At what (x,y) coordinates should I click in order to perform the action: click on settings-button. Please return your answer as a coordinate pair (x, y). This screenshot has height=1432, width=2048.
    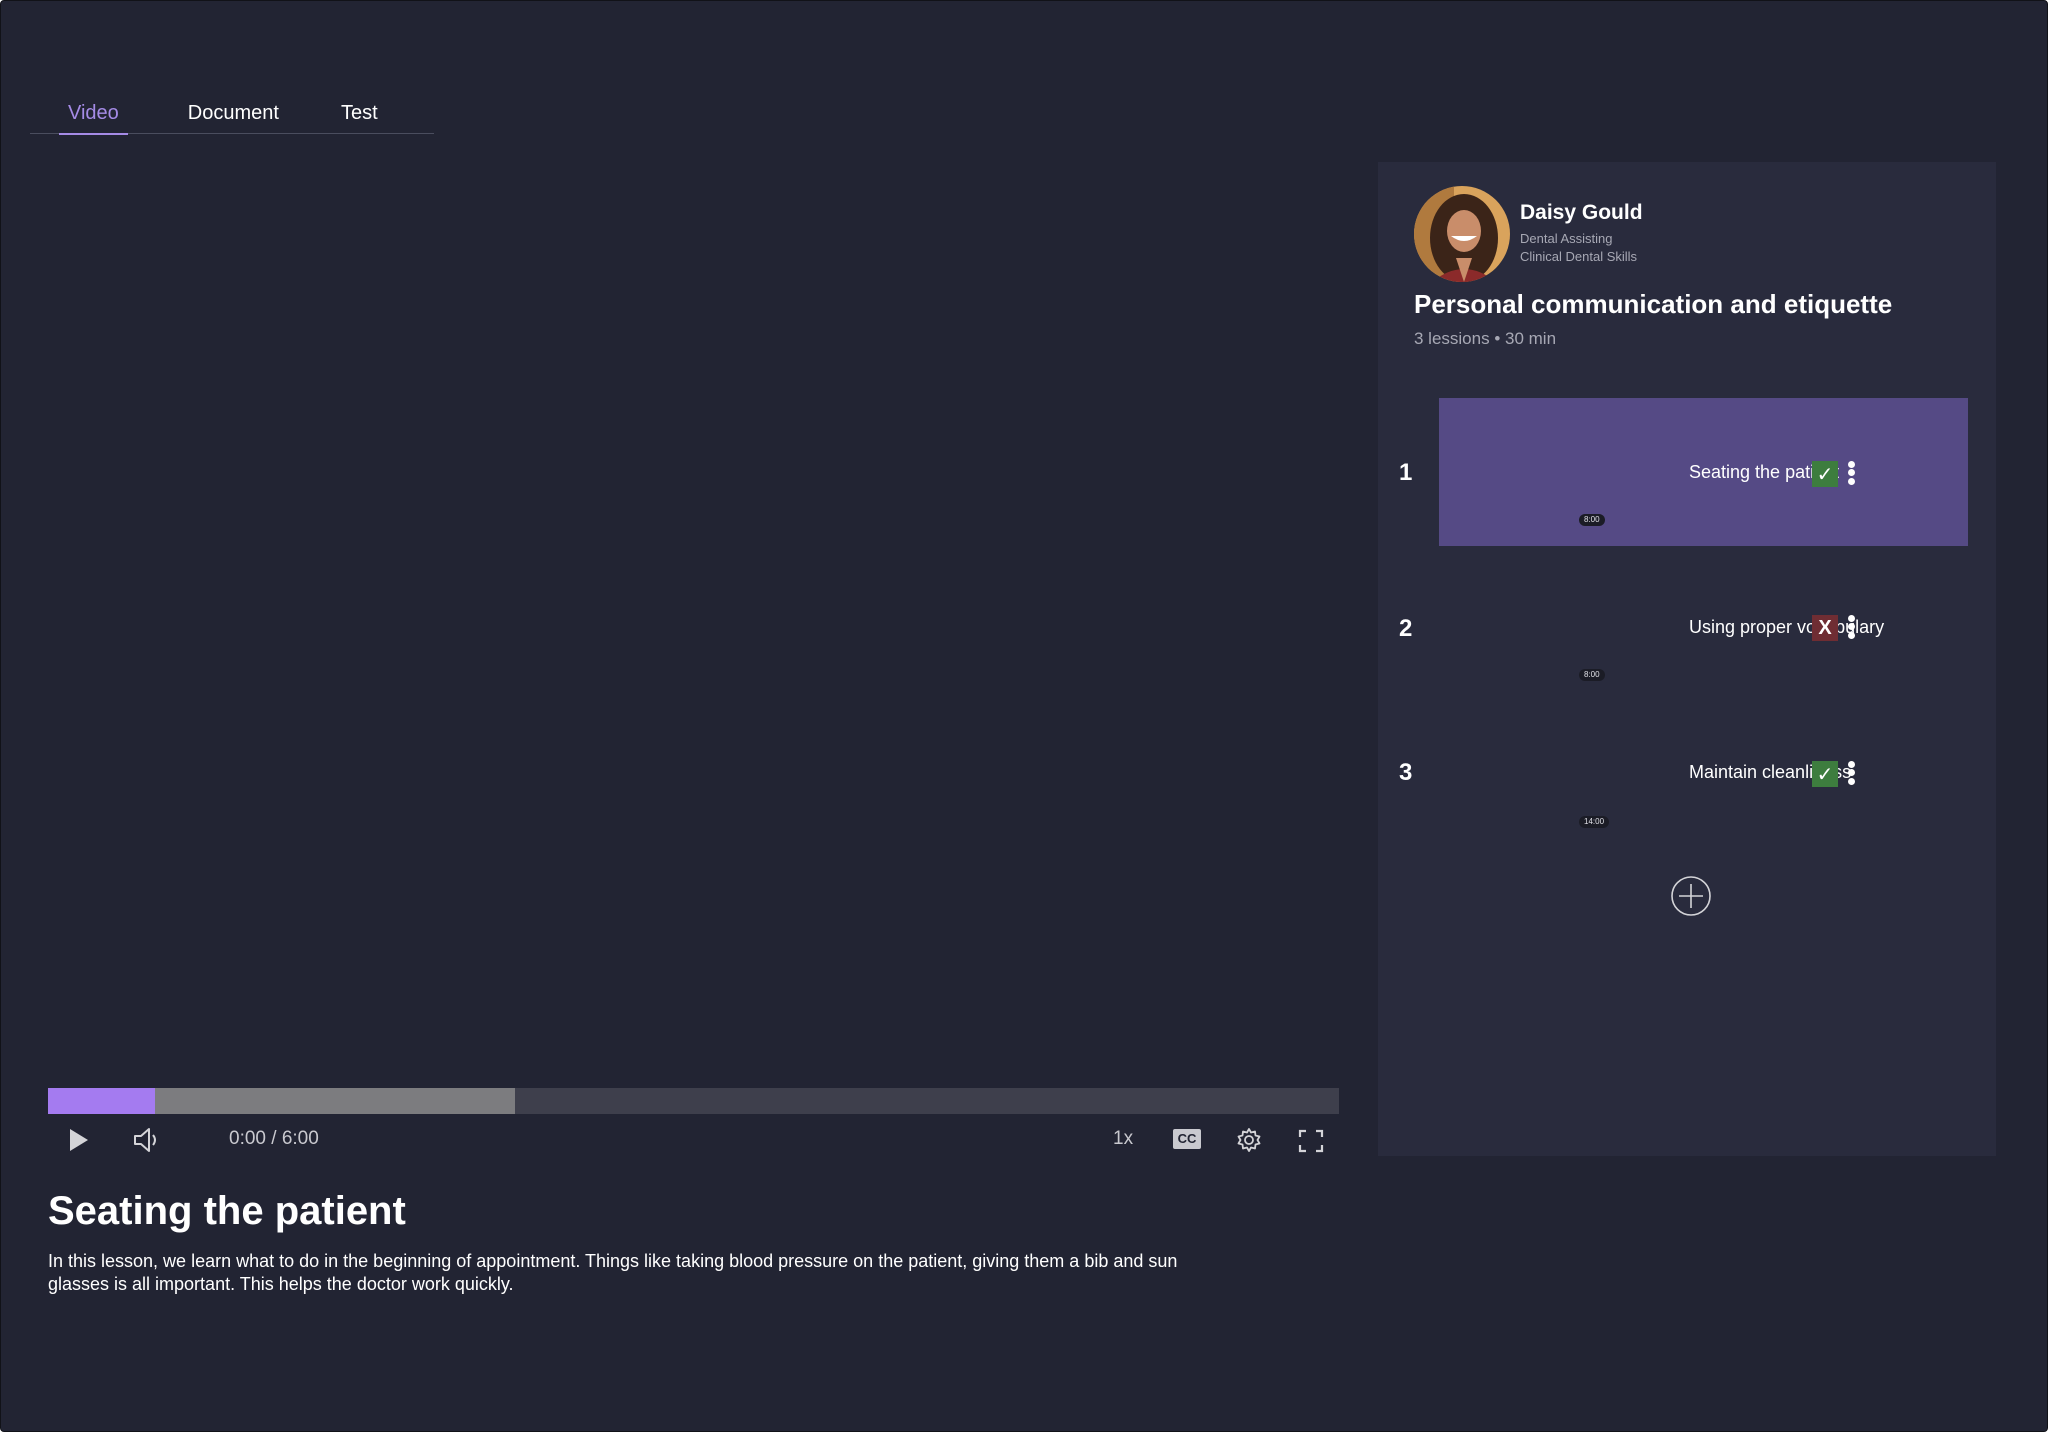
    Looking at the image, I should click on (1249, 1140).